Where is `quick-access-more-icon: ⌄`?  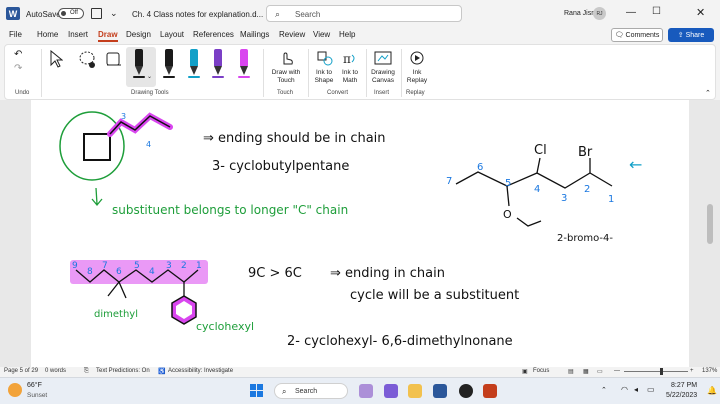
quick-access-more-icon: ⌄ is located at coordinates (114, 13).